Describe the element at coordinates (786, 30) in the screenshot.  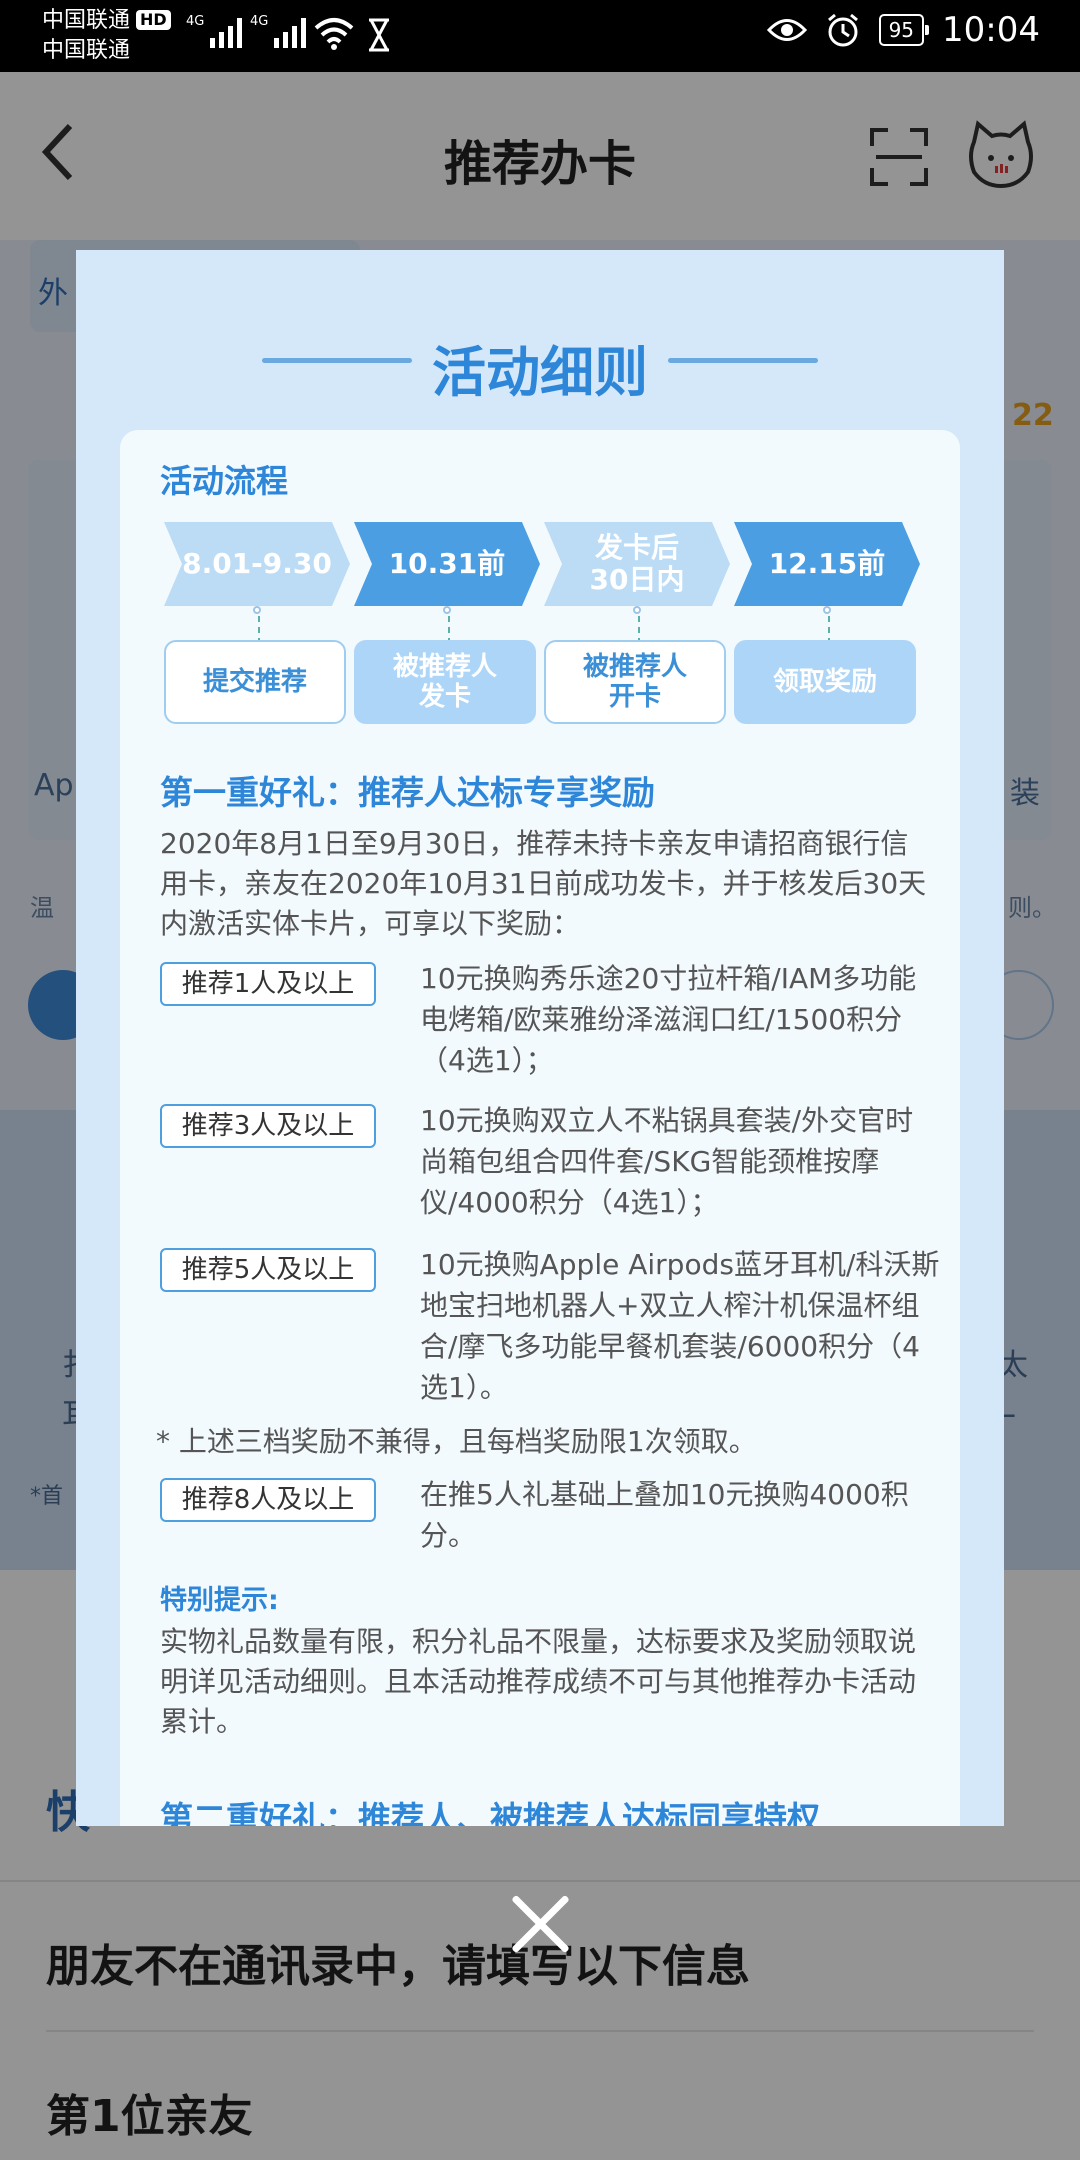
I see `eye-icon` at that location.